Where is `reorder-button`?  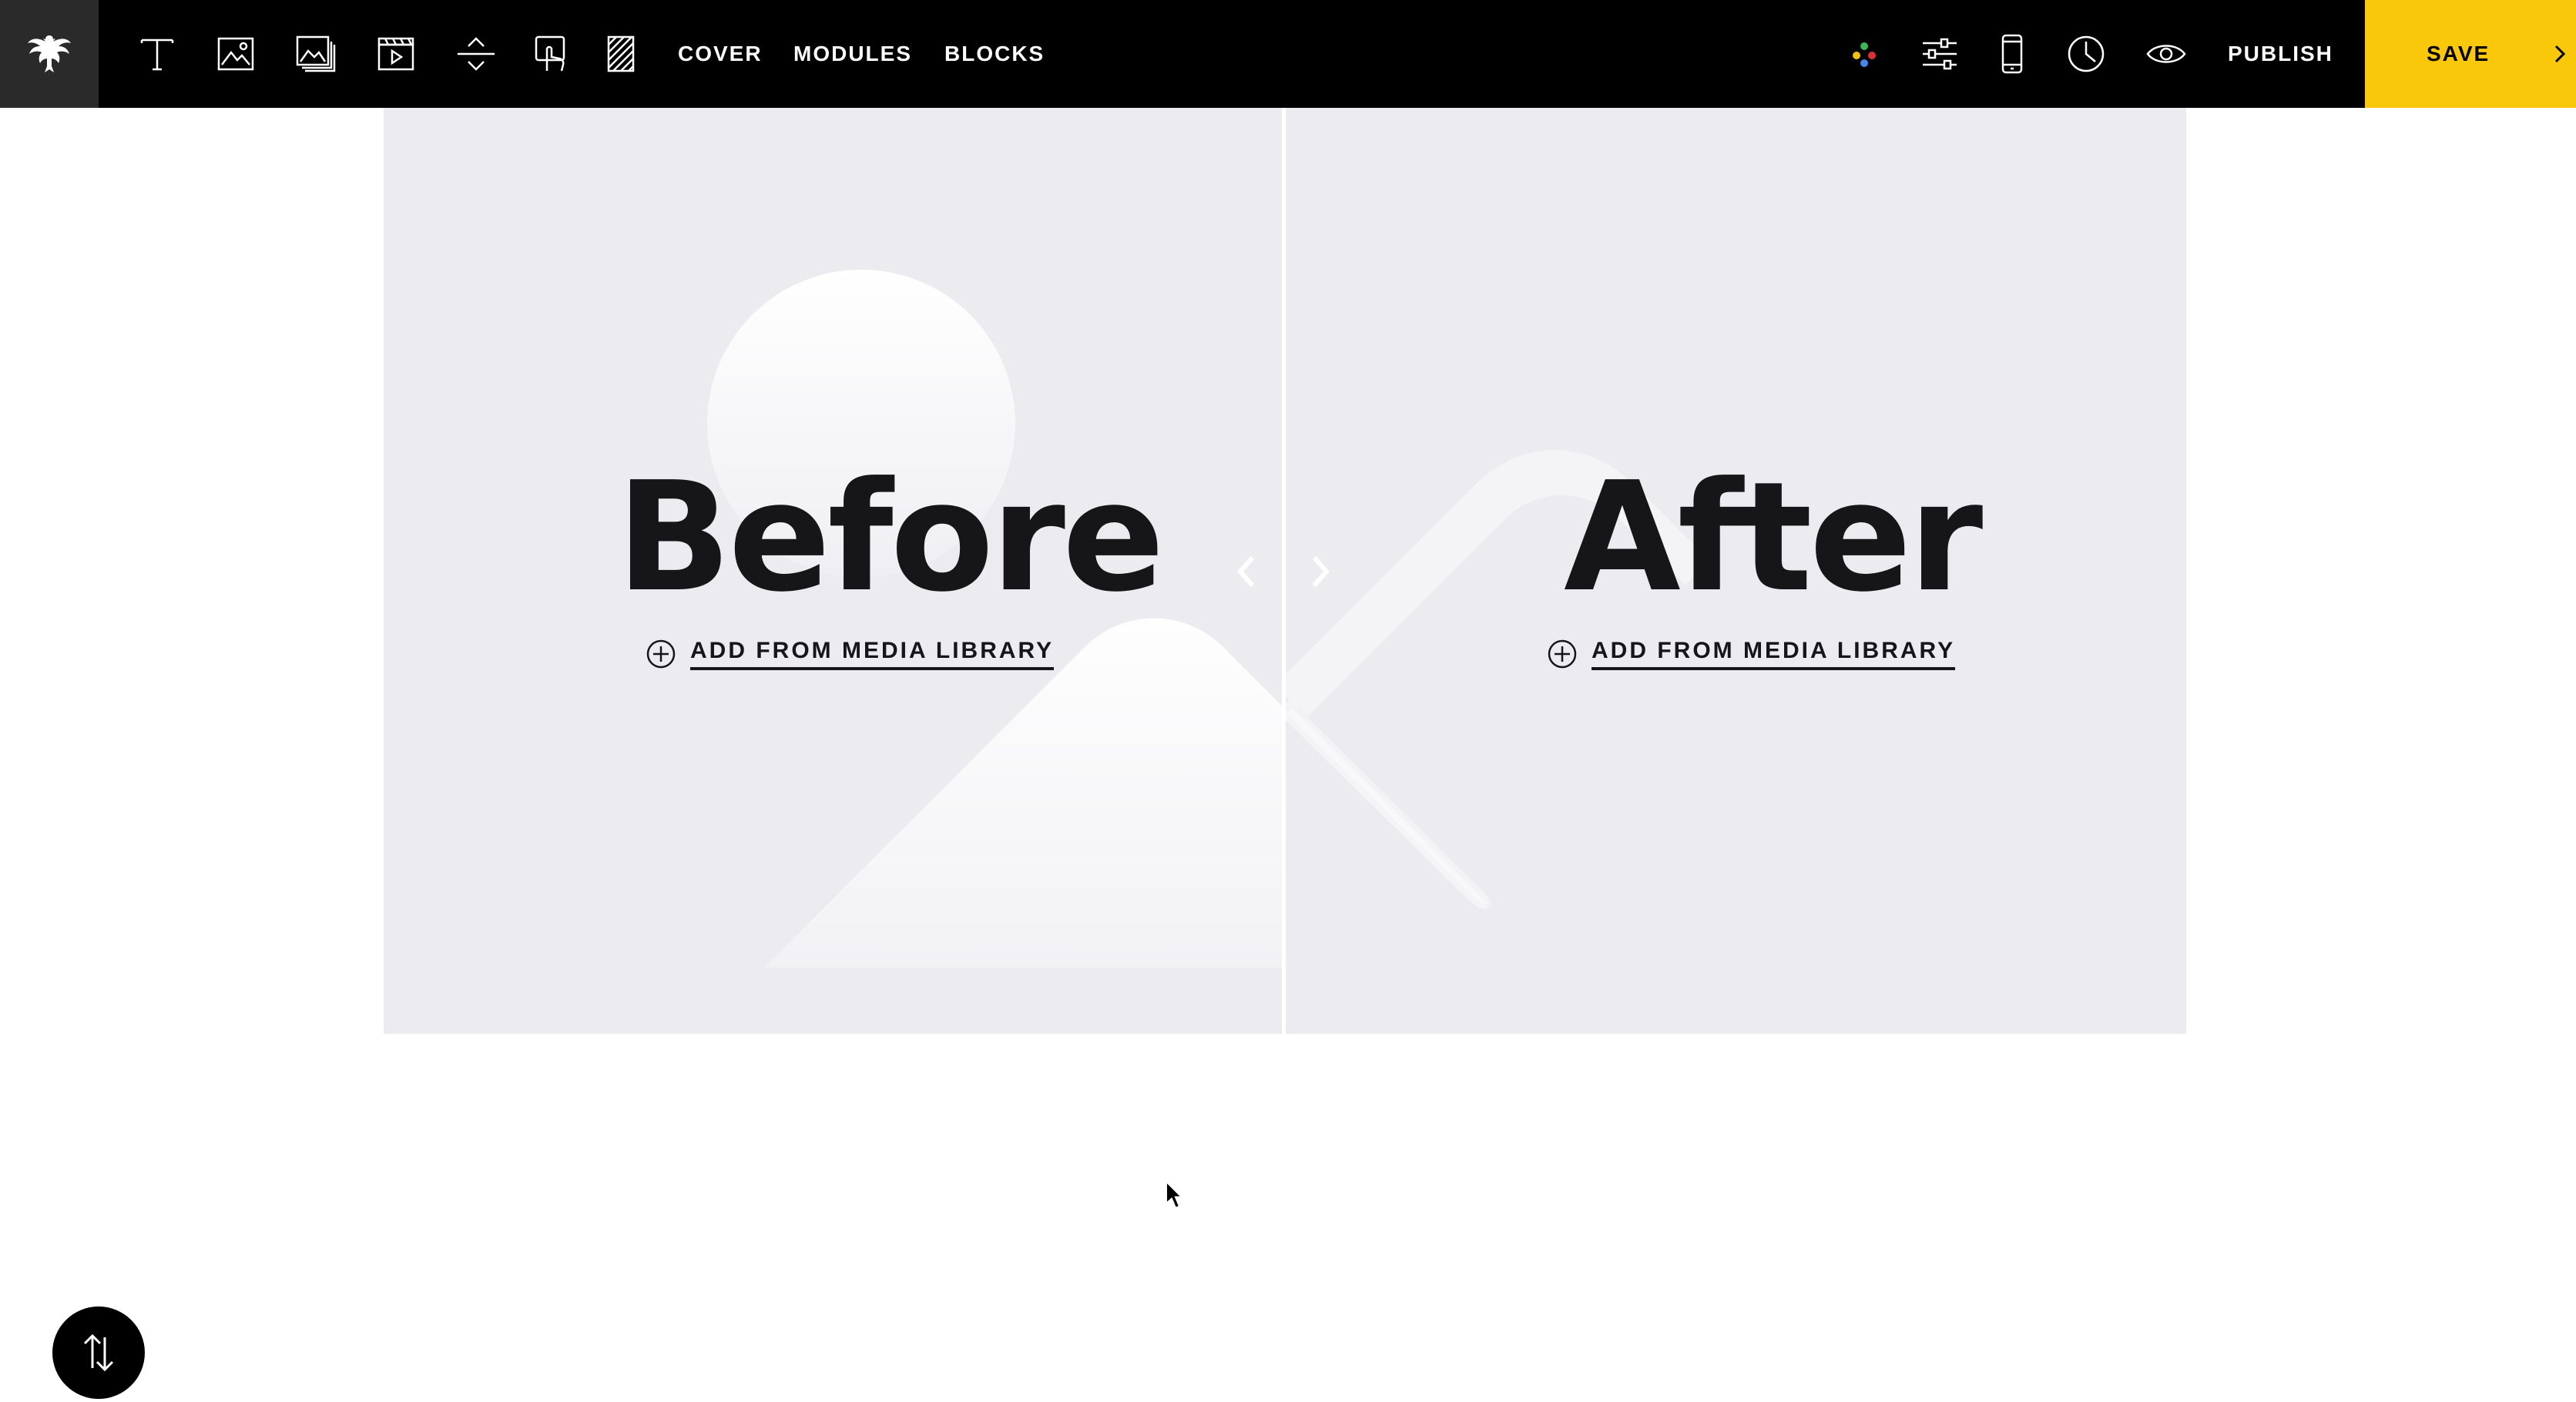
reorder-button is located at coordinates (98, 1353).